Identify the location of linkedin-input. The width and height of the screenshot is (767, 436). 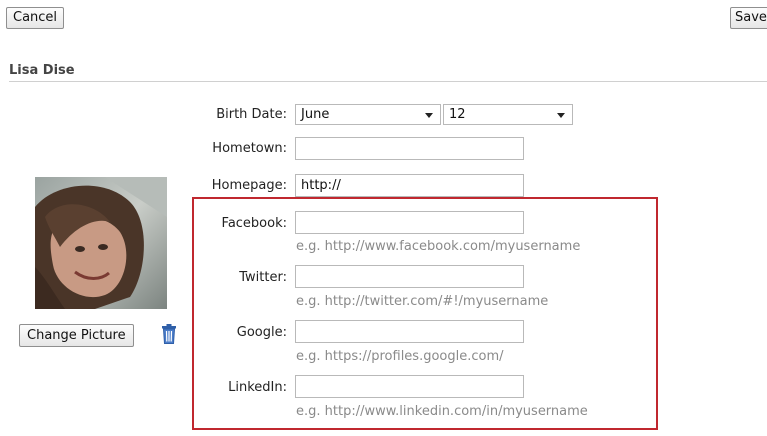
(409, 386).